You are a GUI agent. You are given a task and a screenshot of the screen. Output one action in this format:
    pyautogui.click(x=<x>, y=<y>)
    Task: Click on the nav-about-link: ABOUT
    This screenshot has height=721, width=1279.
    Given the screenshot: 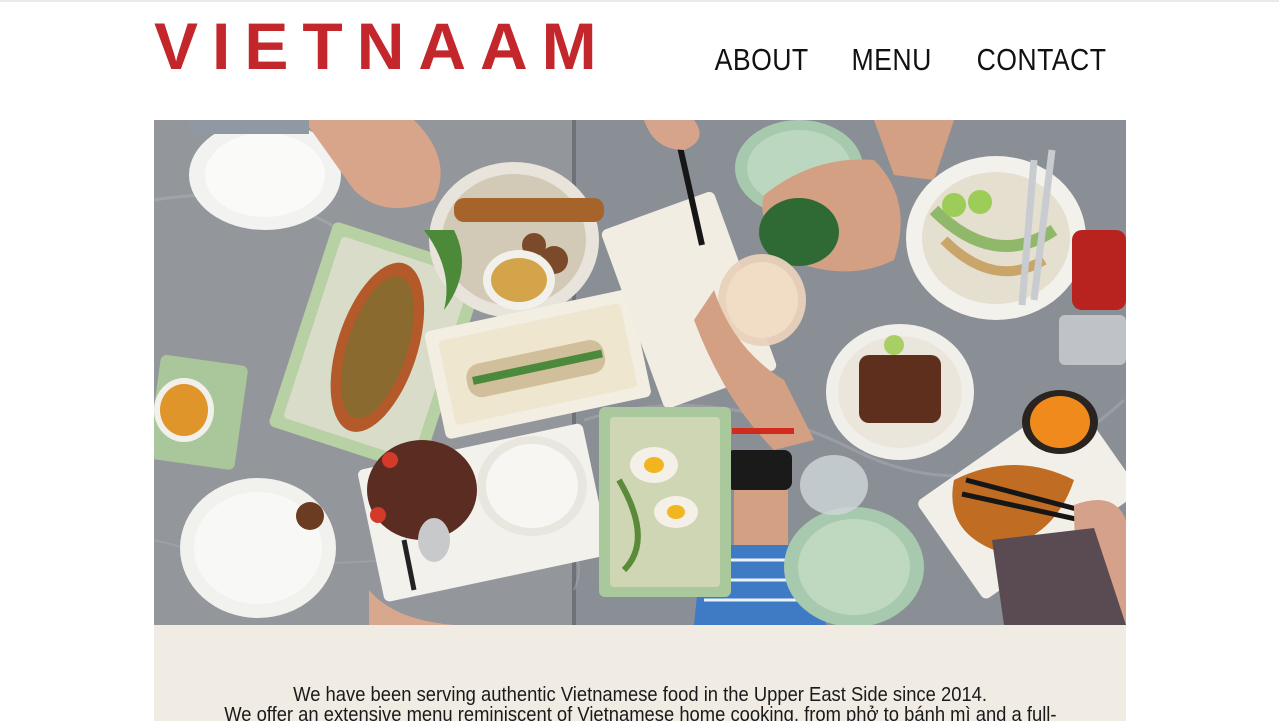 What is the action you would take?
    pyautogui.click(x=762, y=60)
    